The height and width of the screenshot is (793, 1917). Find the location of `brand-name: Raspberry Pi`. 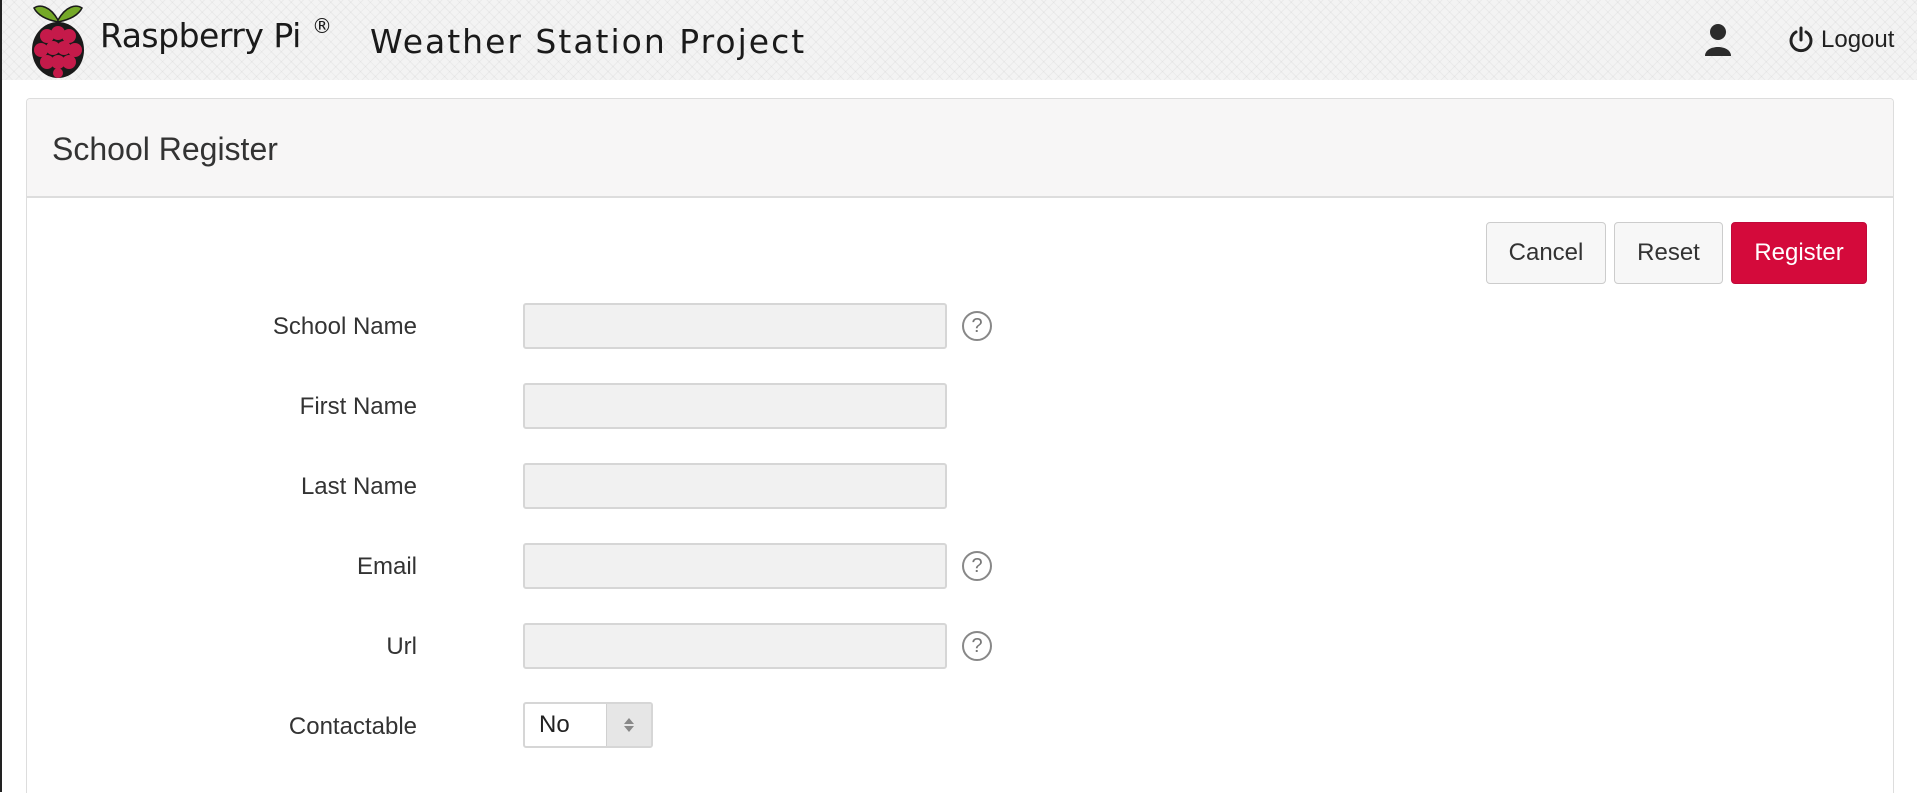

brand-name: Raspberry Pi is located at coordinates (200, 35).